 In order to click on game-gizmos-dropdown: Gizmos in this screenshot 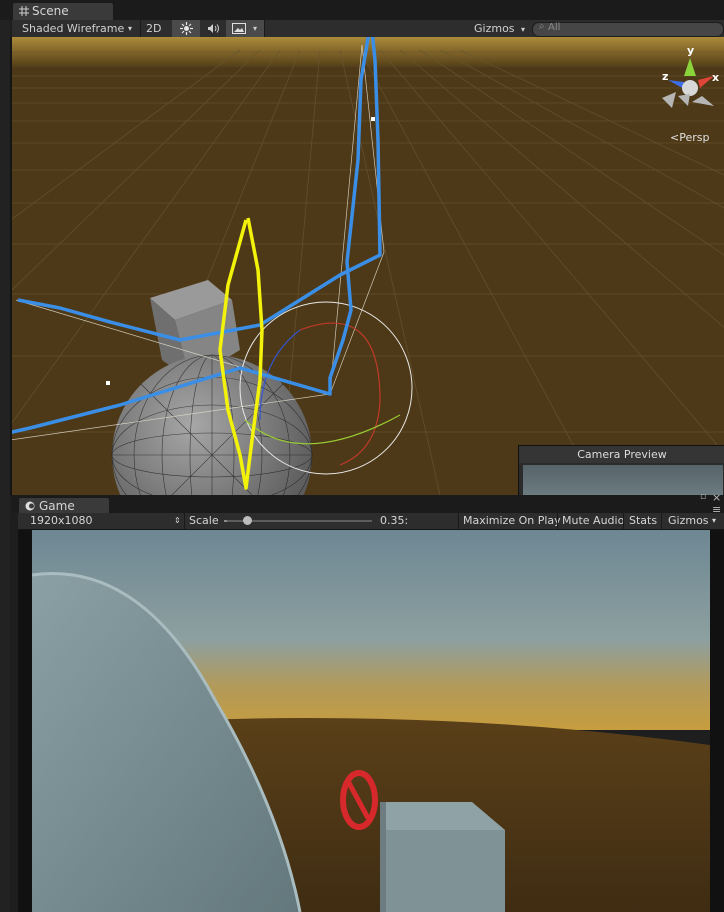, I will do `click(688, 521)`.